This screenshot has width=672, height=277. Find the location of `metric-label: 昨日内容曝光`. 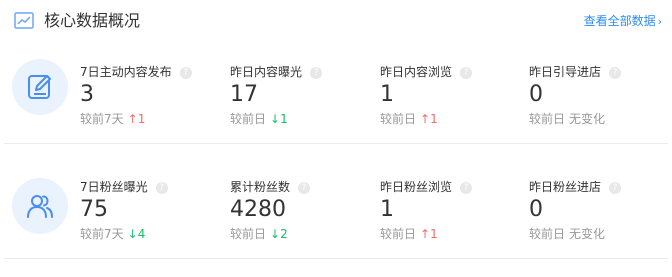

metric-label: 昨日内容曝光 is located at coordinates (266, 72).